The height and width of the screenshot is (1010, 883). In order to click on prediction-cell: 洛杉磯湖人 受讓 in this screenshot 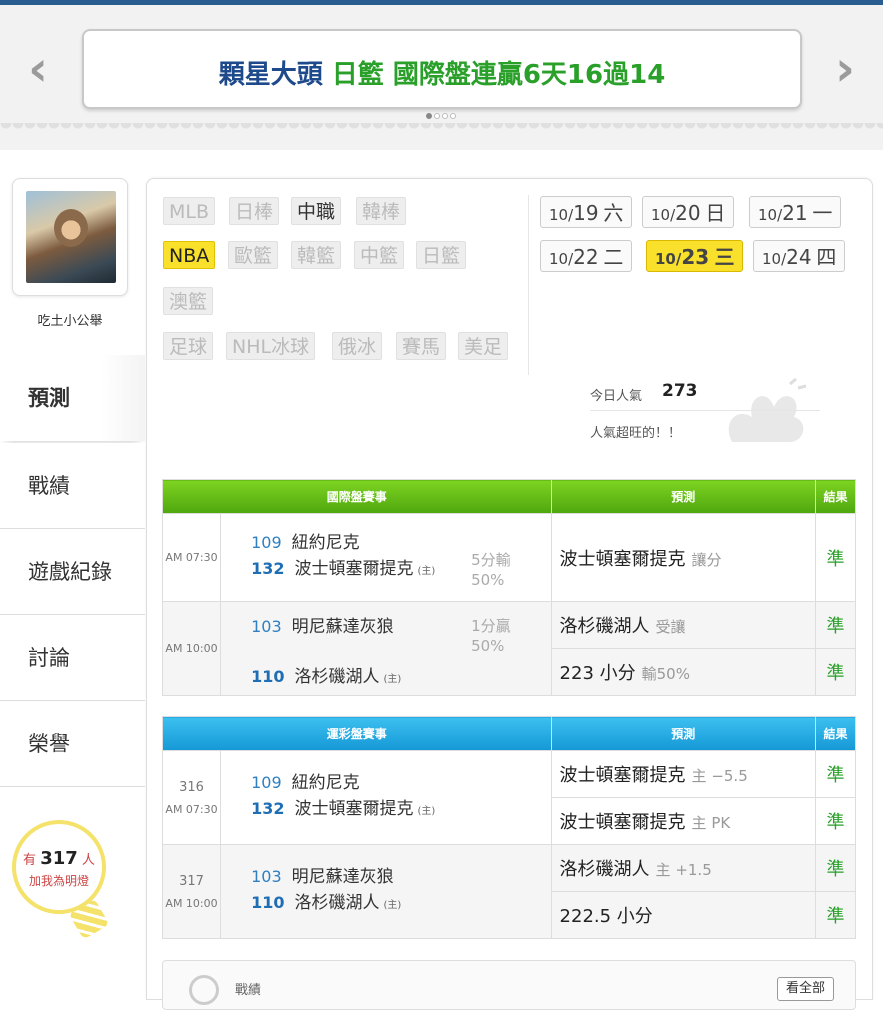, I will do `click(683, 625)`.